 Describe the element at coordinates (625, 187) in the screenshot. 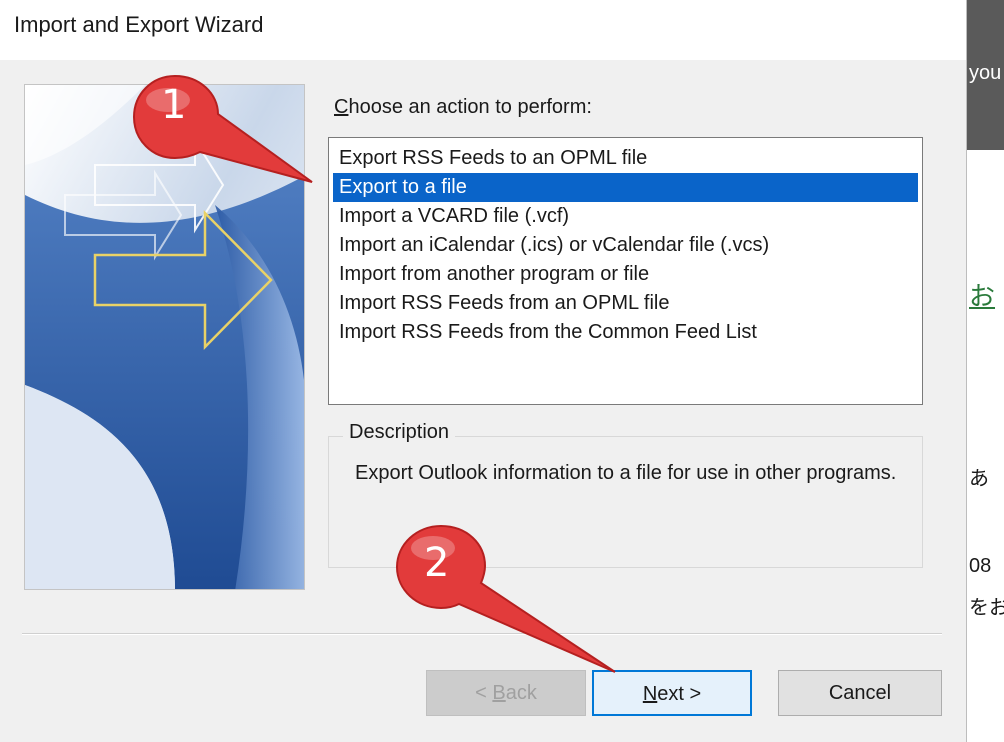

I see `action-item-export-to-file: Export to a file` at that location.